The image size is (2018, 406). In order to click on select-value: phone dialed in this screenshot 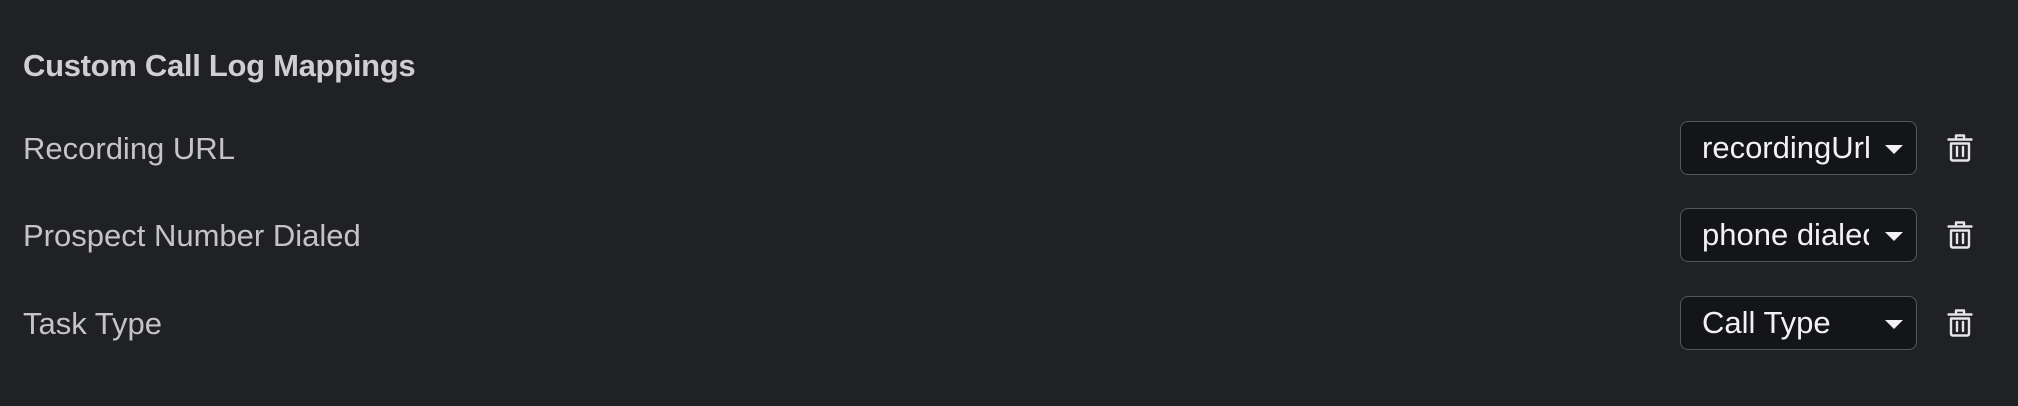, I will do `click(1785, 234)`.